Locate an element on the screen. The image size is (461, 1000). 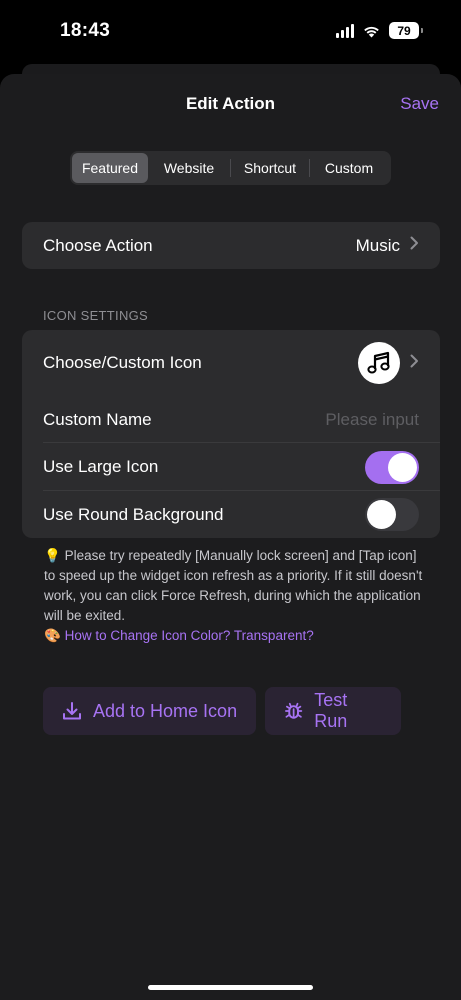
segment-shortcut: Shortcut is located at coordinates (270, 168).